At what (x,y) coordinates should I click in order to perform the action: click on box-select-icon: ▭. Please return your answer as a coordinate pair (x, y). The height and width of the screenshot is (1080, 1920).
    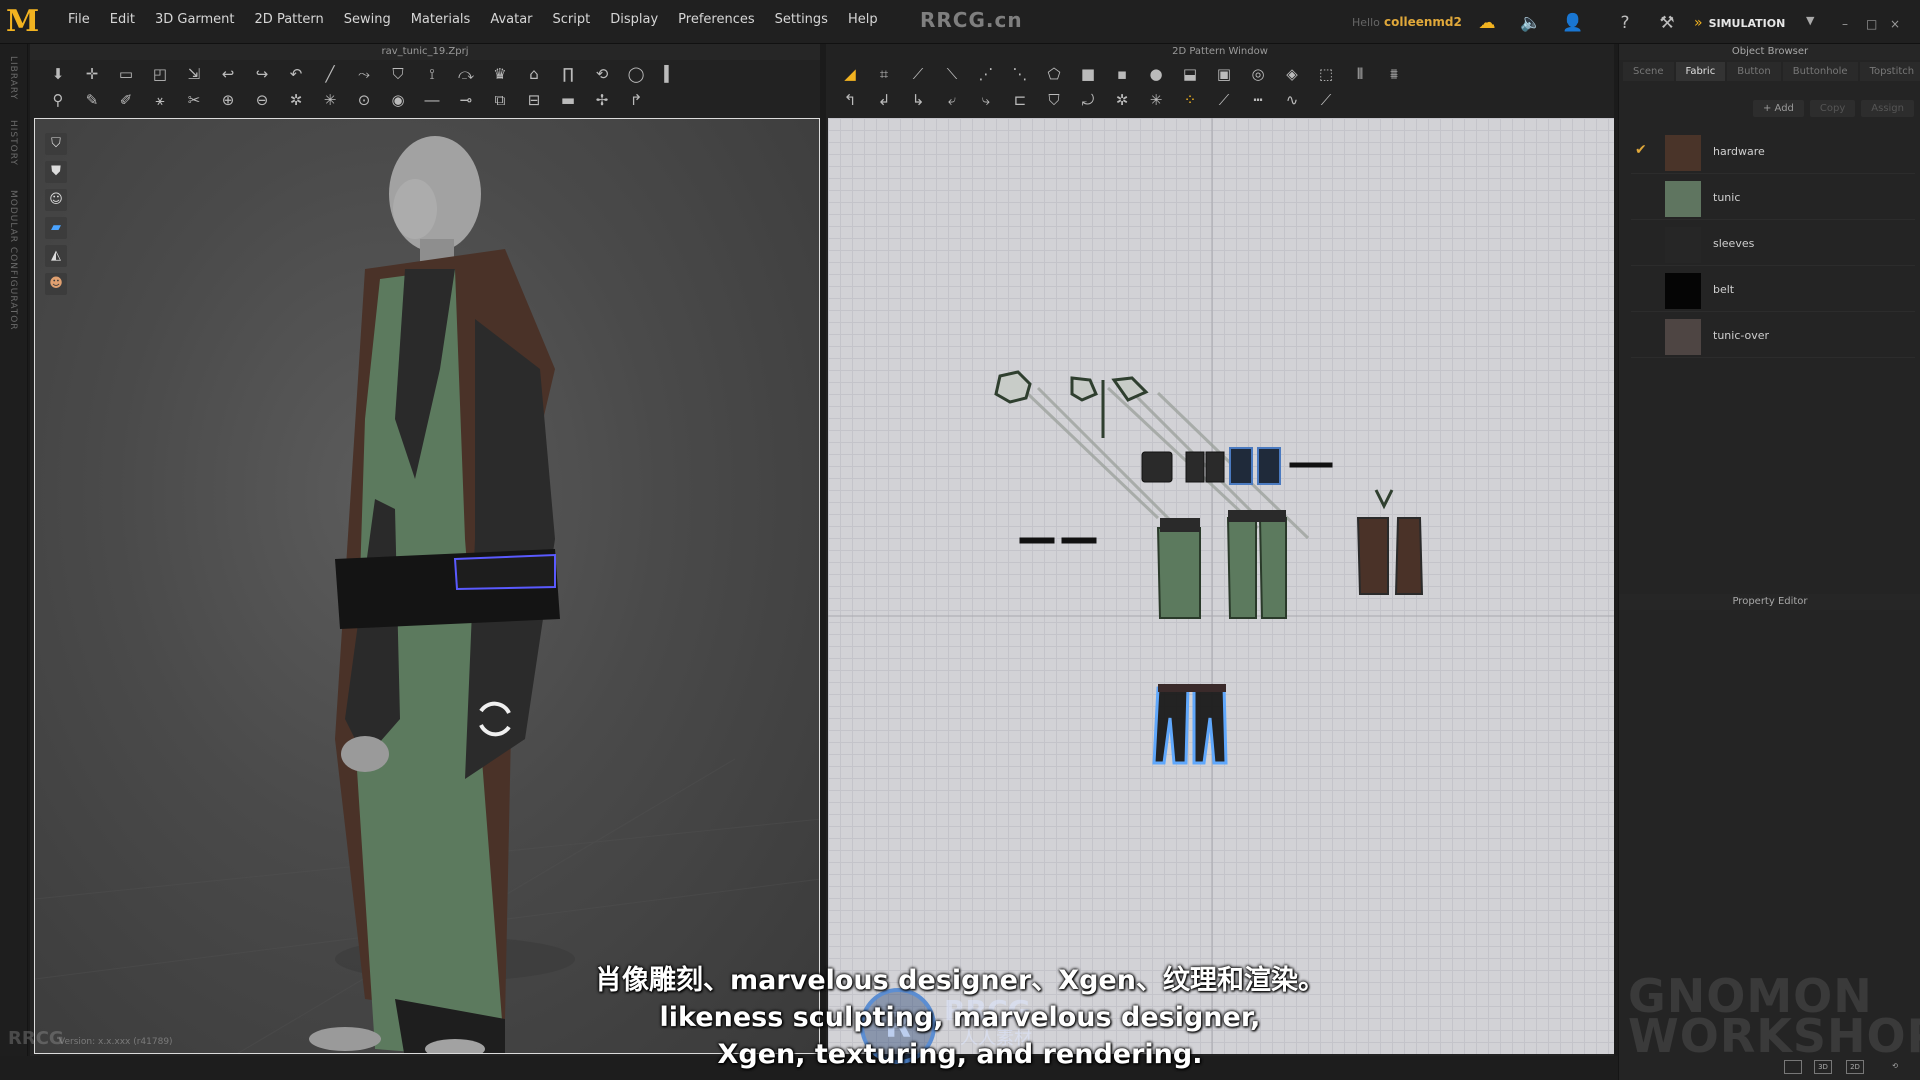
    Looking at the image, I should click on (126, 74).